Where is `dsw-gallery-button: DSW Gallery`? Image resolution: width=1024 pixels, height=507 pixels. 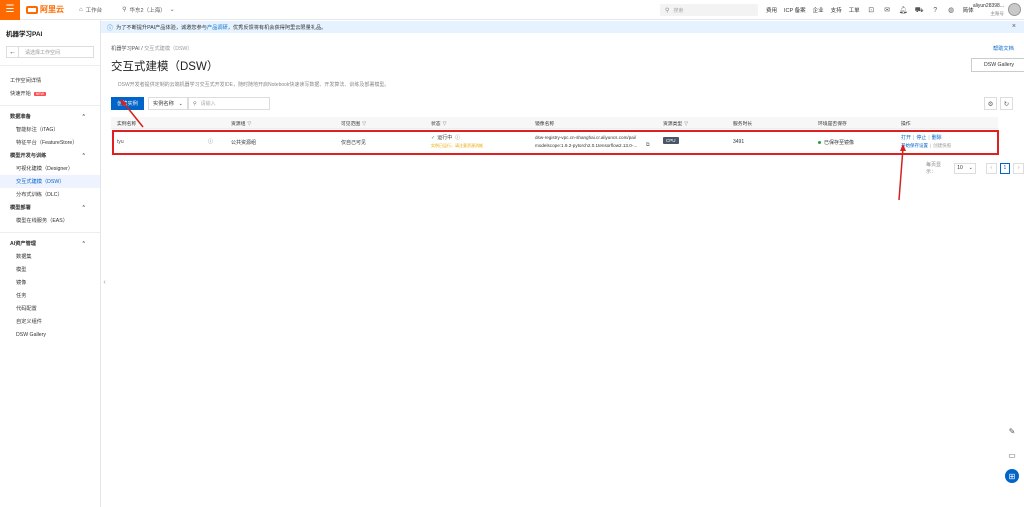 dsw-gallery-button: DSW Gallery is located at coordinates (997, 65).